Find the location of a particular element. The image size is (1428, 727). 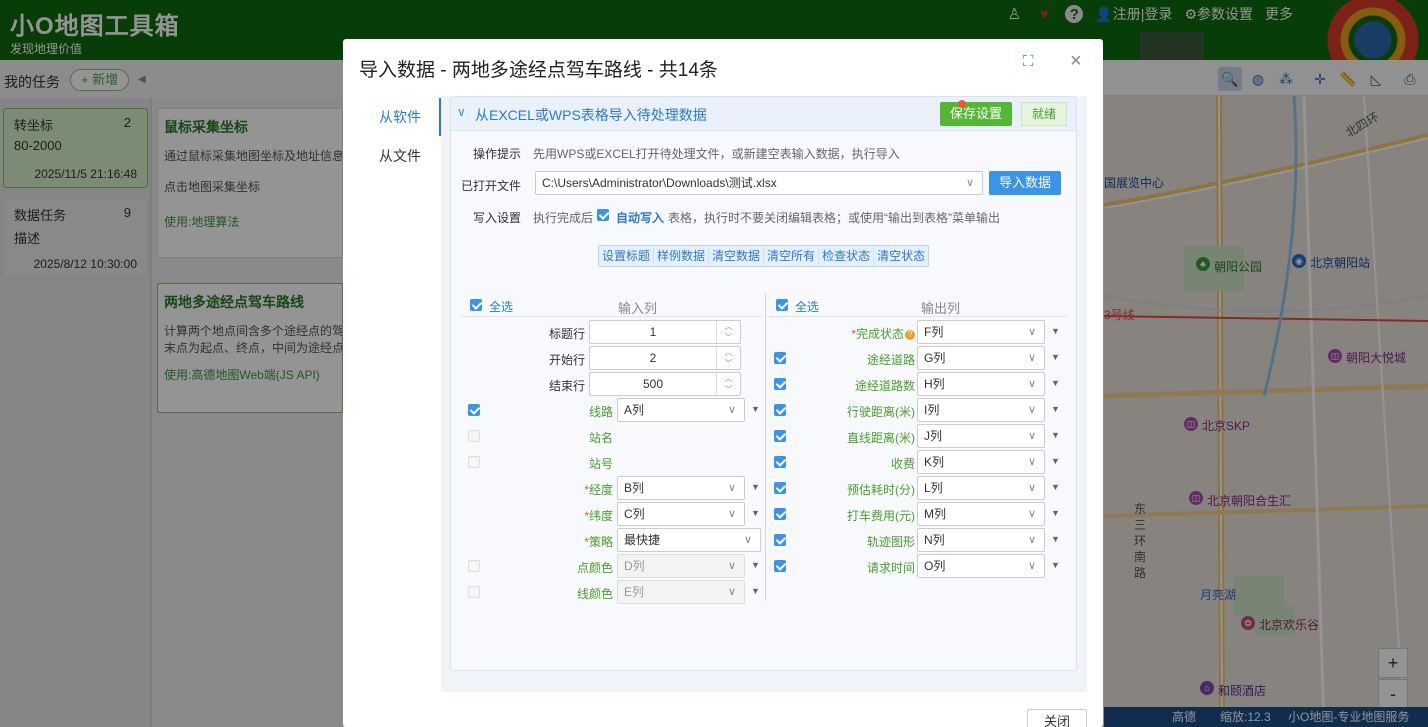

column-select: N列 ∨ is located at coordinates (981, 540).